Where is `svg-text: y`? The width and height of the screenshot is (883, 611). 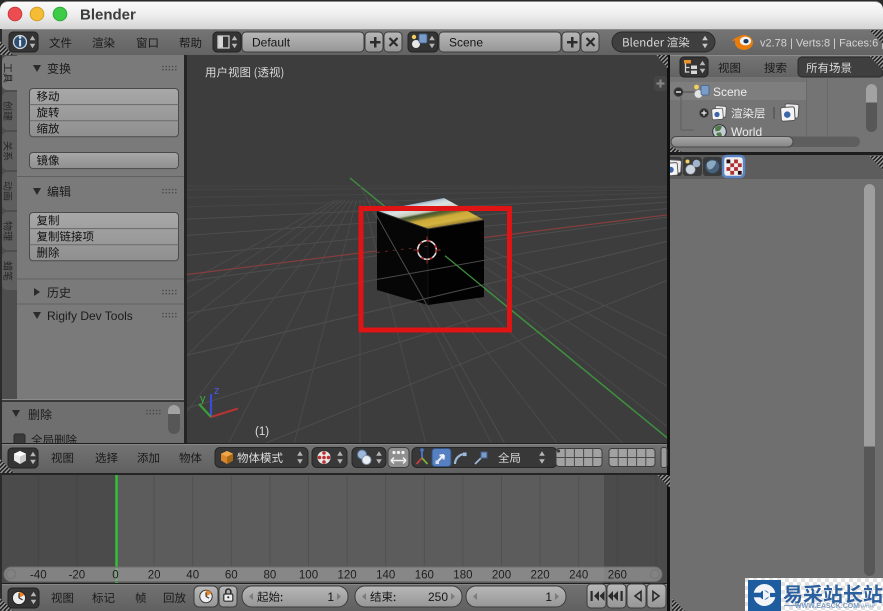
svg-text: y is located at coordinates (203, 399).